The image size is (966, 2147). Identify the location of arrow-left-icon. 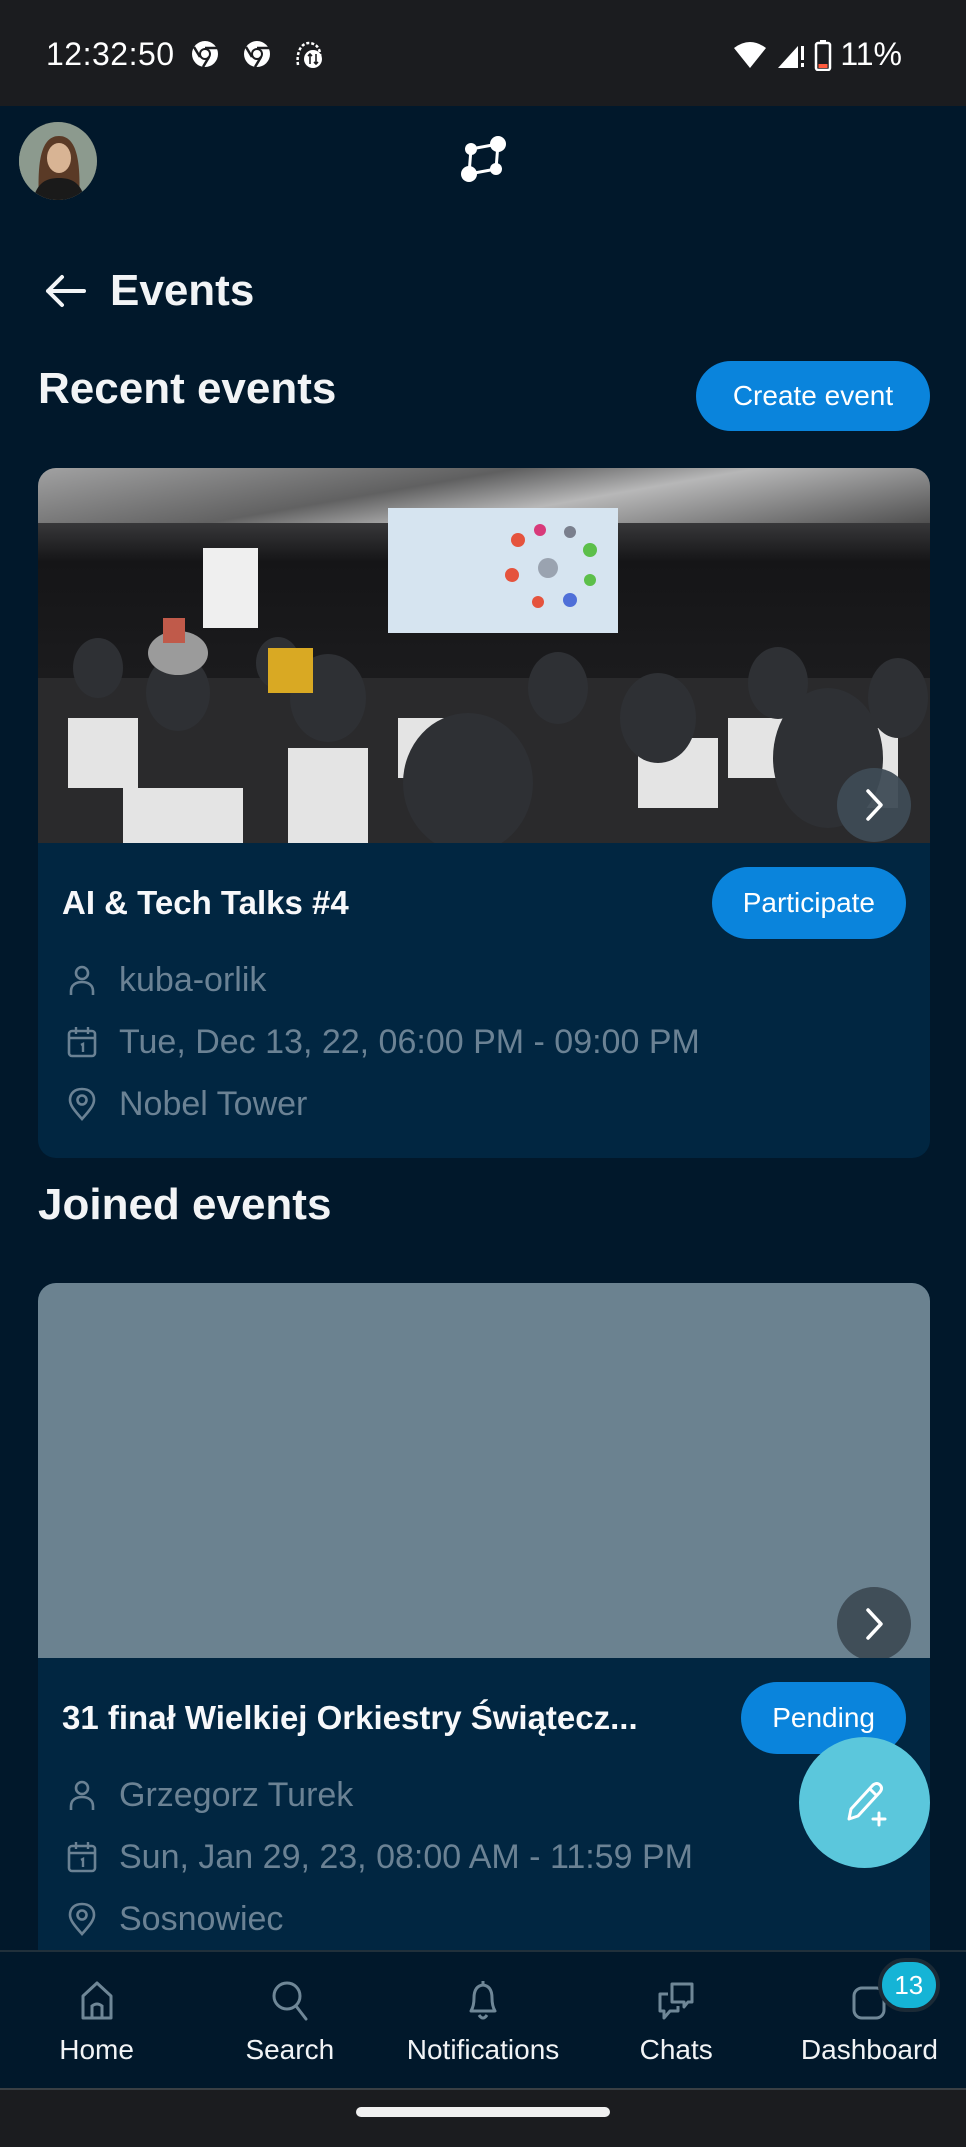
(66, 291).